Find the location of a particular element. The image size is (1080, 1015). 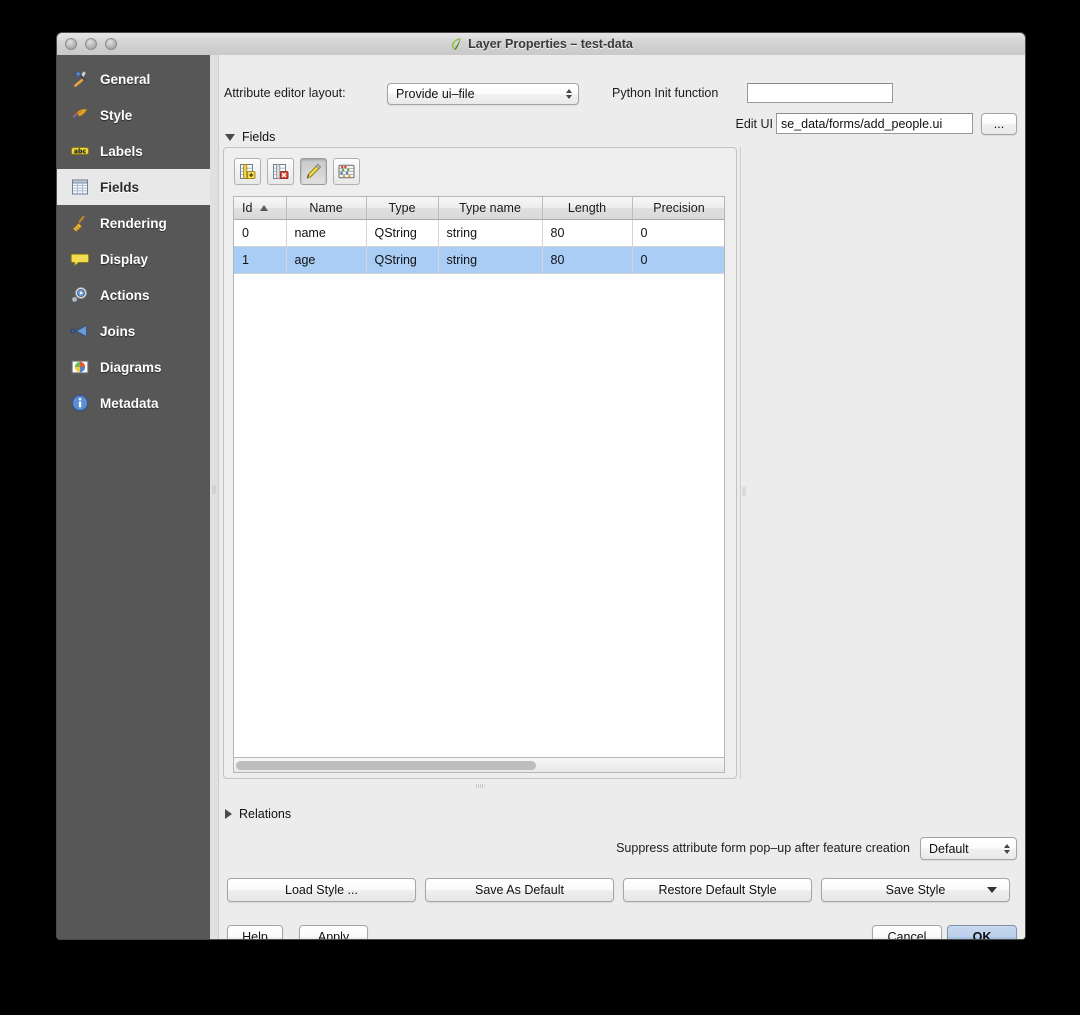

apply-button: Apply is located at coordinates (333, 932).